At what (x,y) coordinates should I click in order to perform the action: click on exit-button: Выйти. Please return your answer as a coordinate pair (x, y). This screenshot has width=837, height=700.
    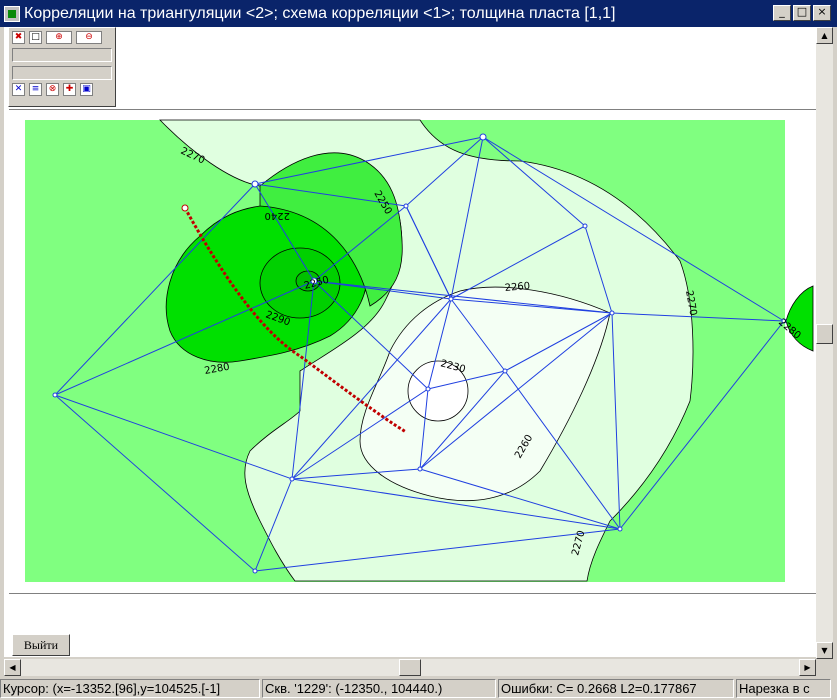
    Looking at the image, I should click on (41, 645).